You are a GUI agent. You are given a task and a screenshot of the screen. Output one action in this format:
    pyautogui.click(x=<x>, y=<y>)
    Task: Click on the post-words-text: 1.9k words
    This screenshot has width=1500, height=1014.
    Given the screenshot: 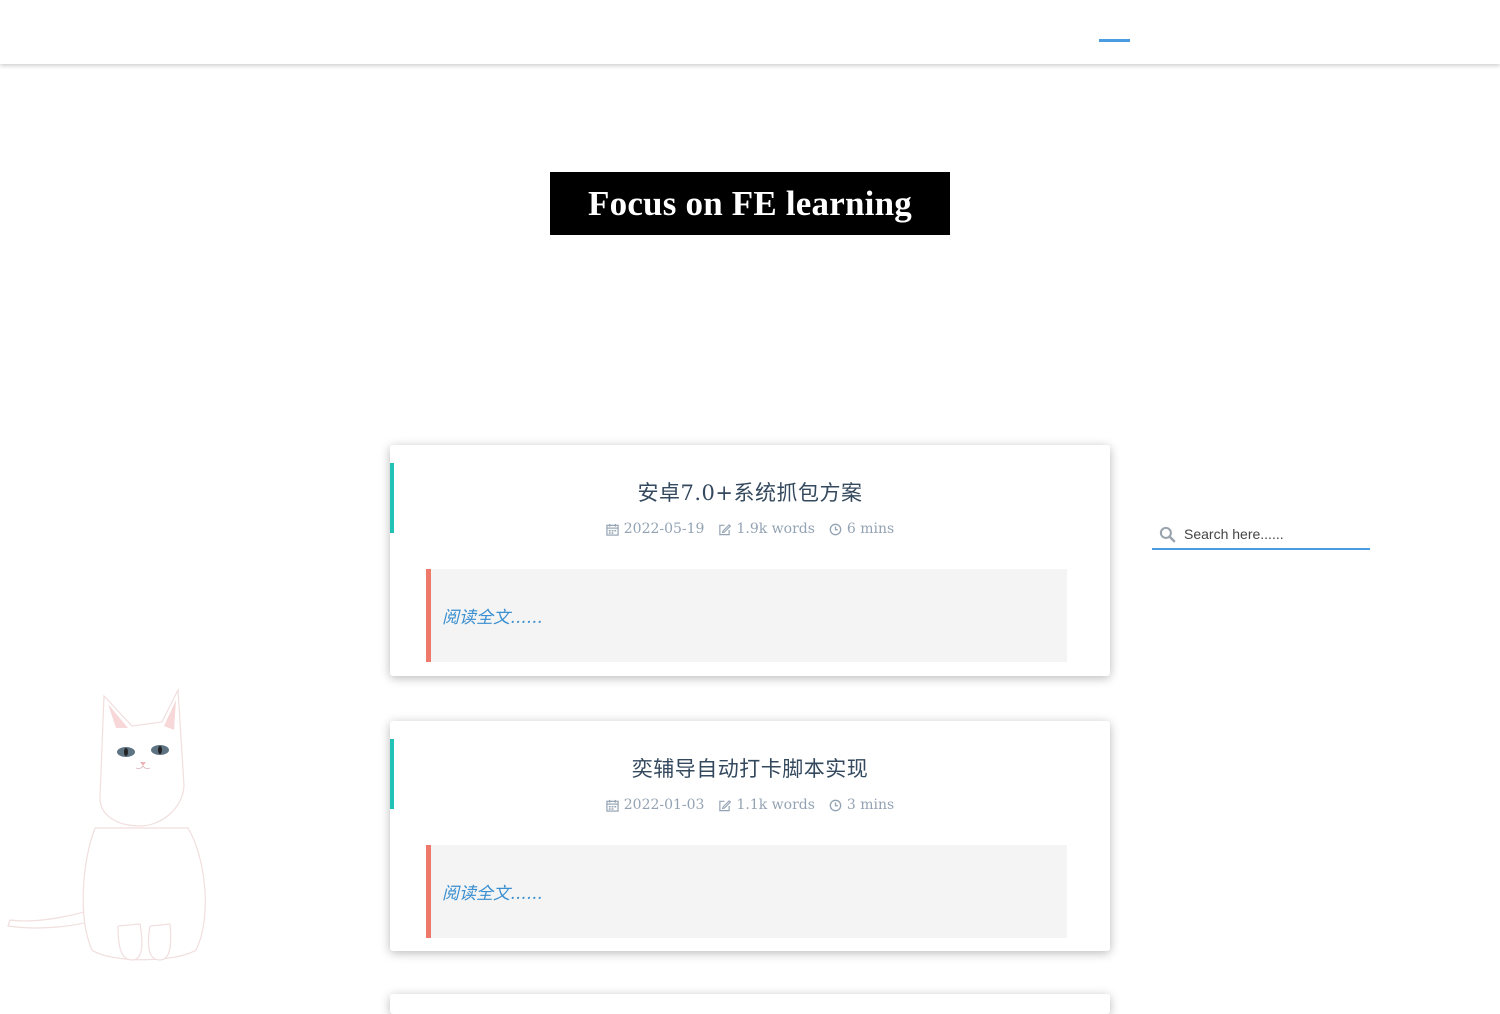 What is the action you would take?
    pyautogui.click(x=775, y=529)
    